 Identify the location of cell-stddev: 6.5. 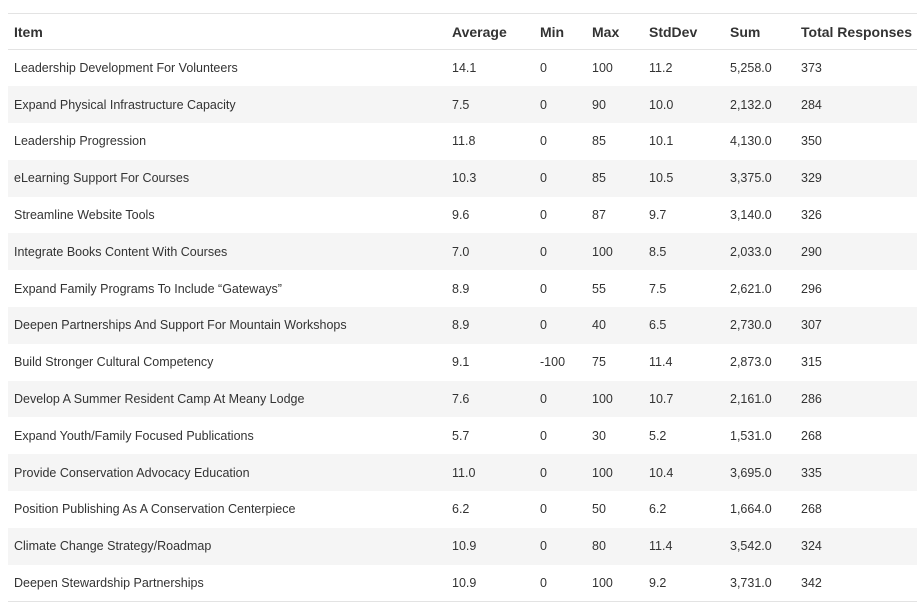
(658, 325).